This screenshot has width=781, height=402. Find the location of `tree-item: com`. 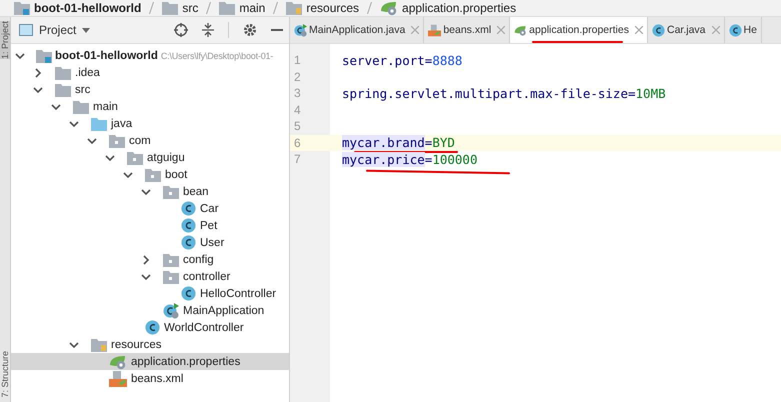

tree-item: com is located at coordinates (150, 140).